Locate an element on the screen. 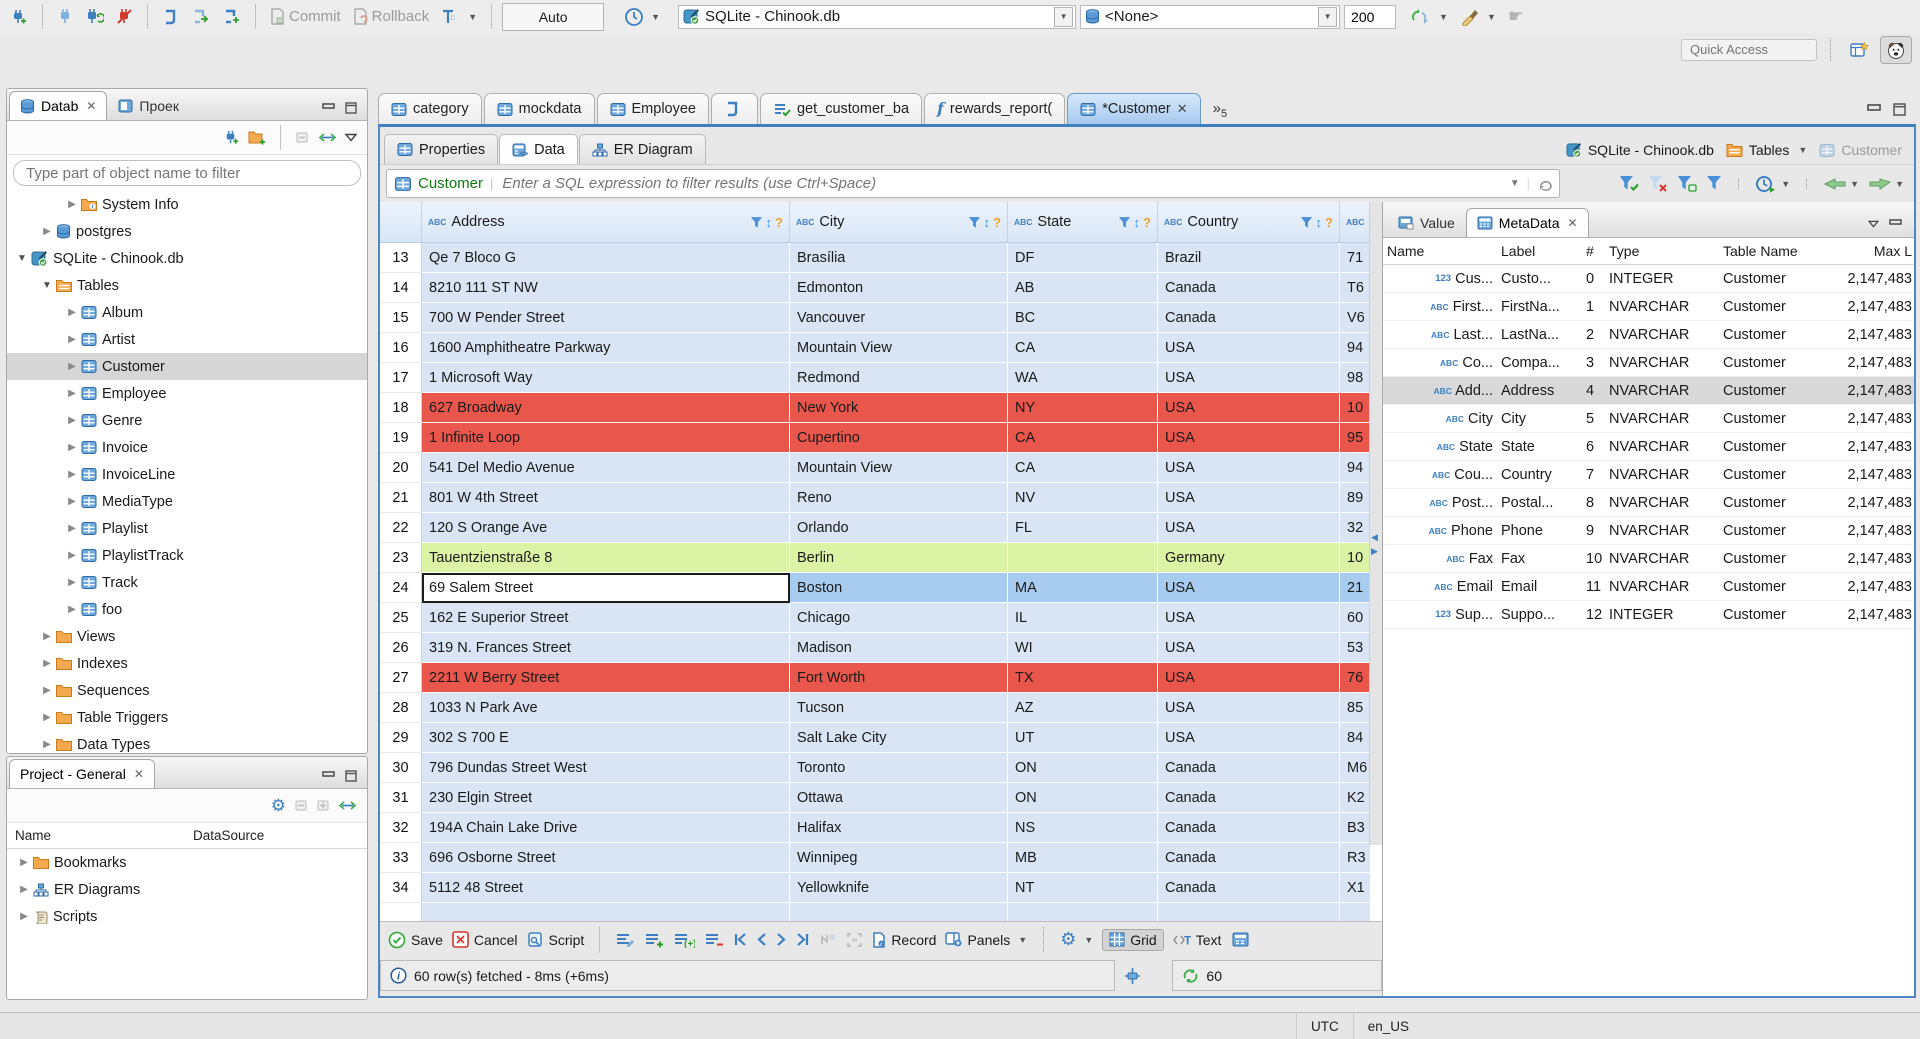 This screenshot has width=1920, height=1039. grid-cell-address: 319 N. Frances Street is located at coordinates (606, 648).